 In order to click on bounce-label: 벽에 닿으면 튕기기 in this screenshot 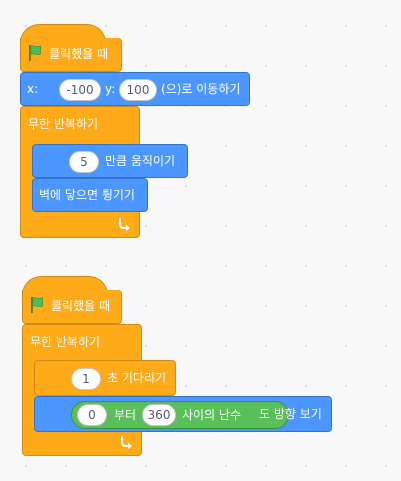, I will do `click(87, 195)`.